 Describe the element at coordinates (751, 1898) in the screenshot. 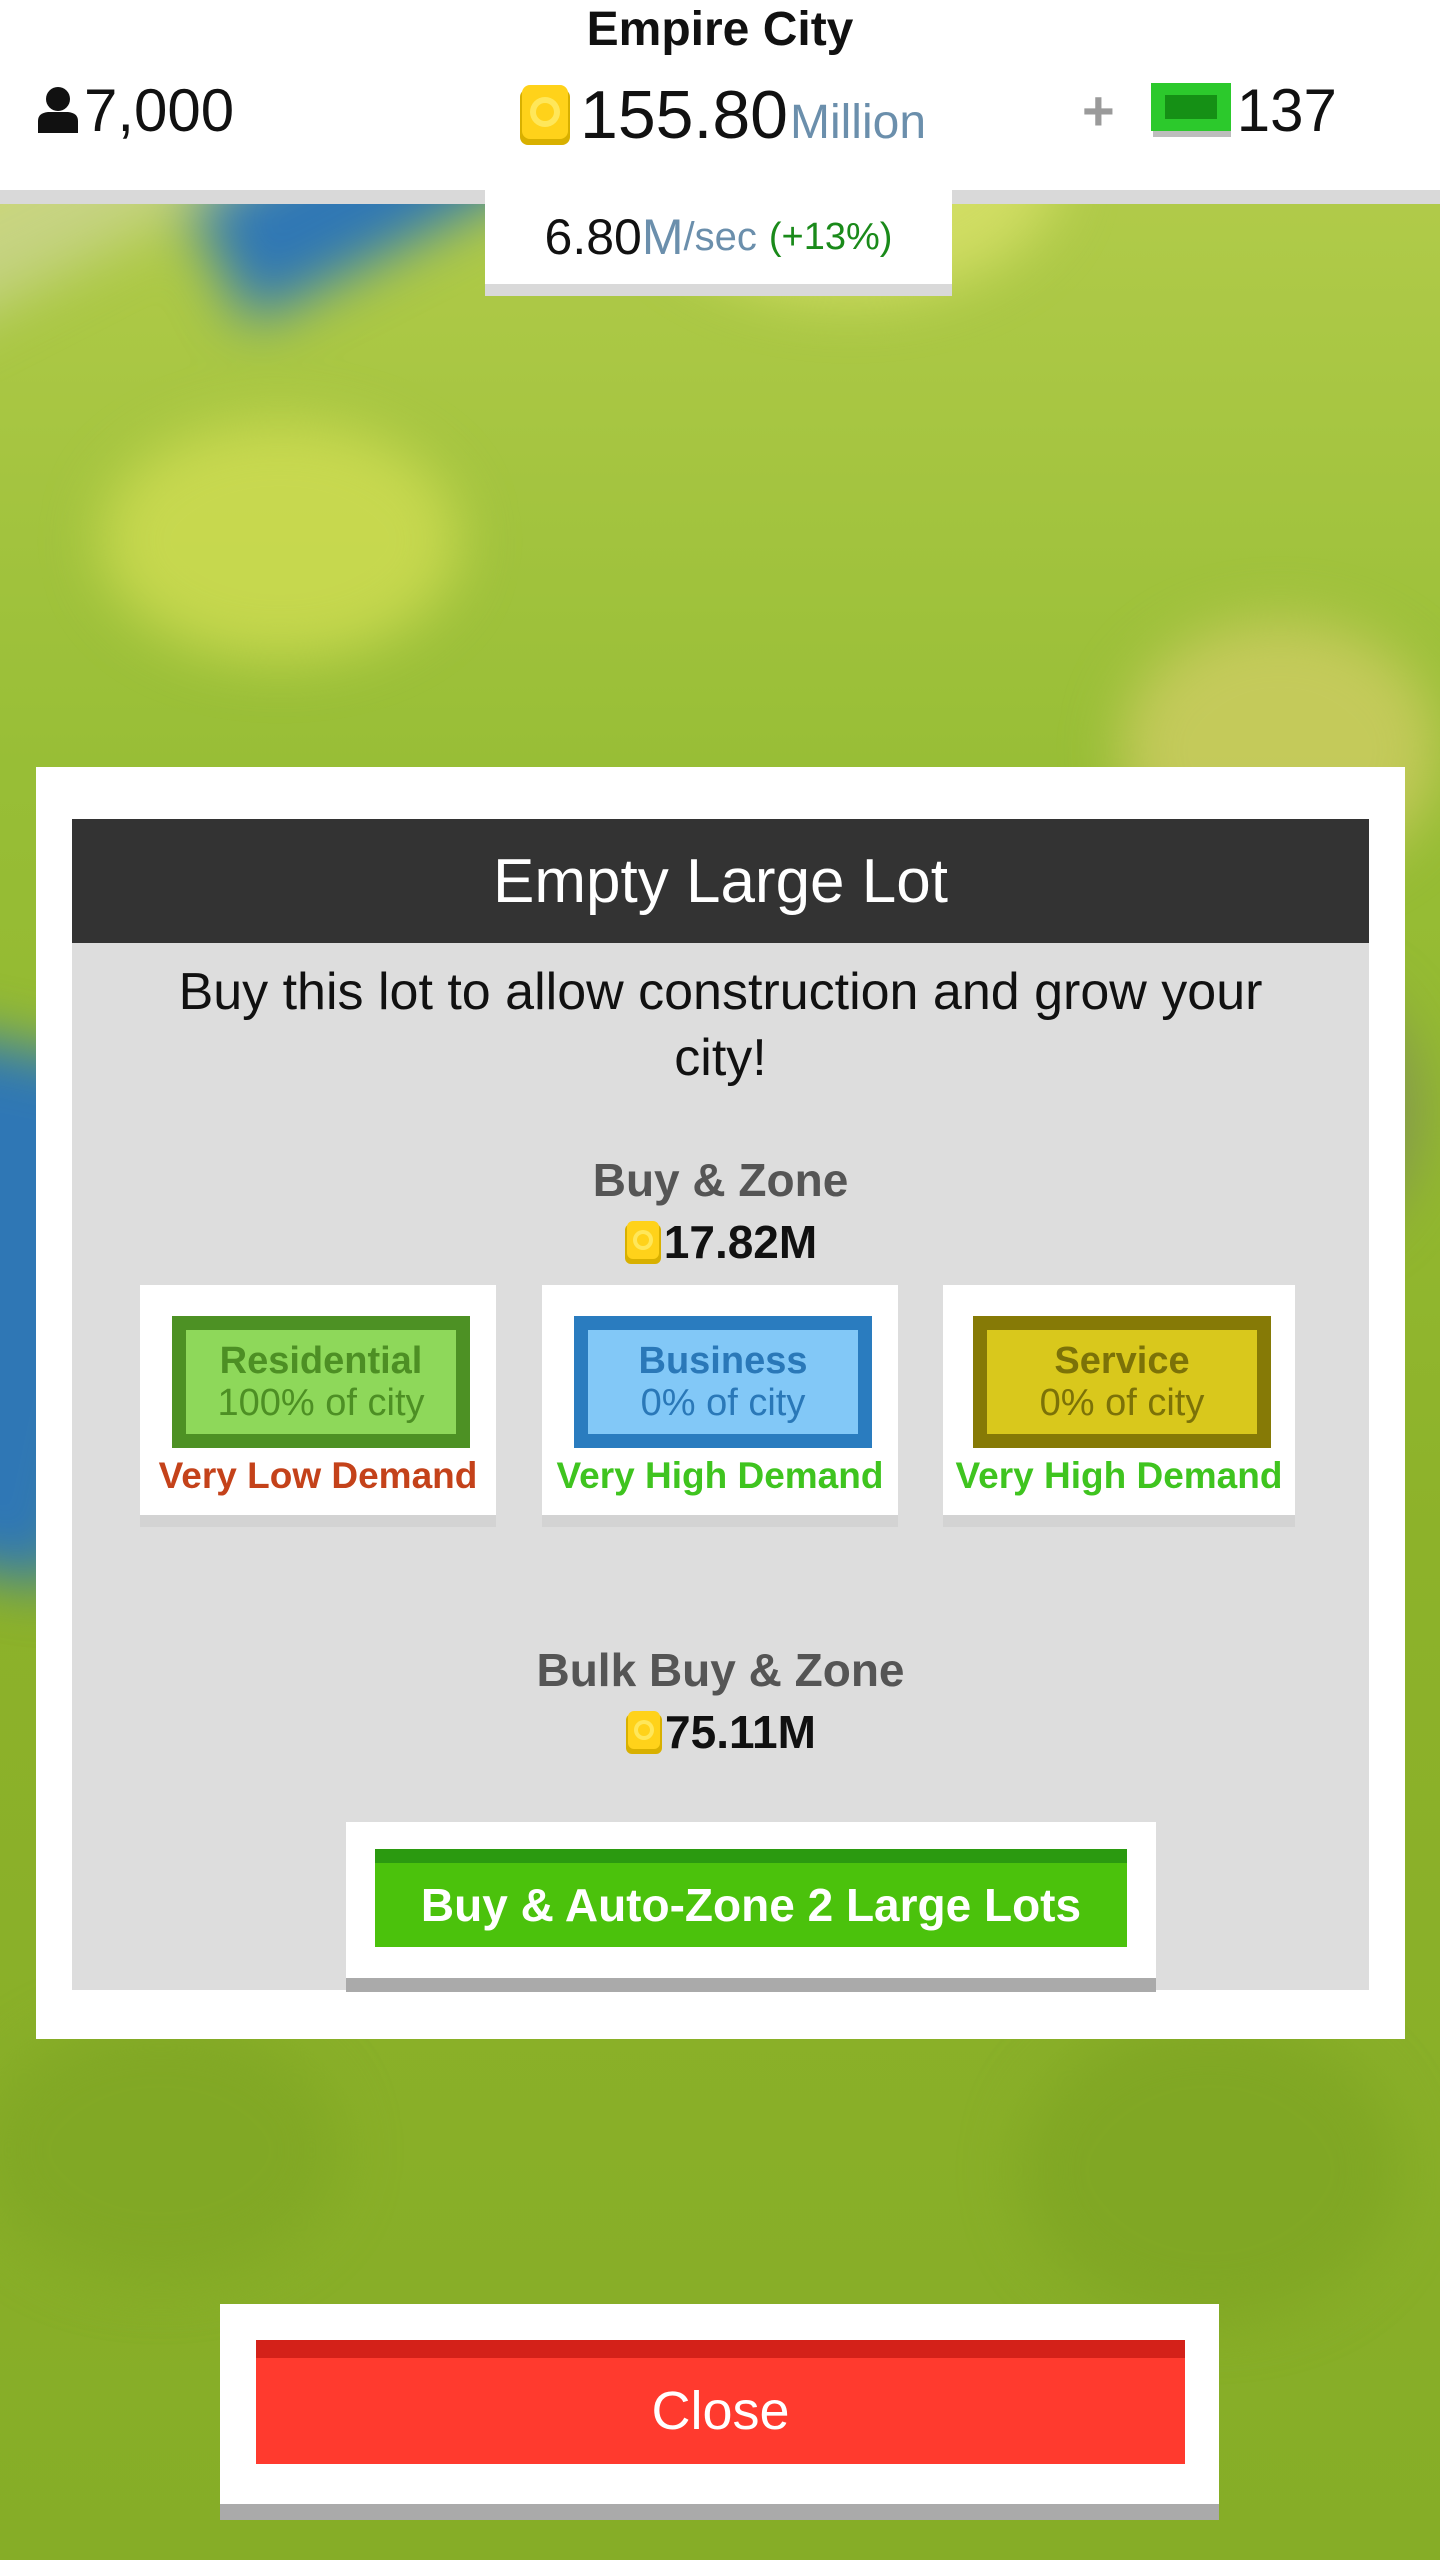

I see `bulk-buy-button: Buy & Auto-Zone 2 Large Lots` at that location.